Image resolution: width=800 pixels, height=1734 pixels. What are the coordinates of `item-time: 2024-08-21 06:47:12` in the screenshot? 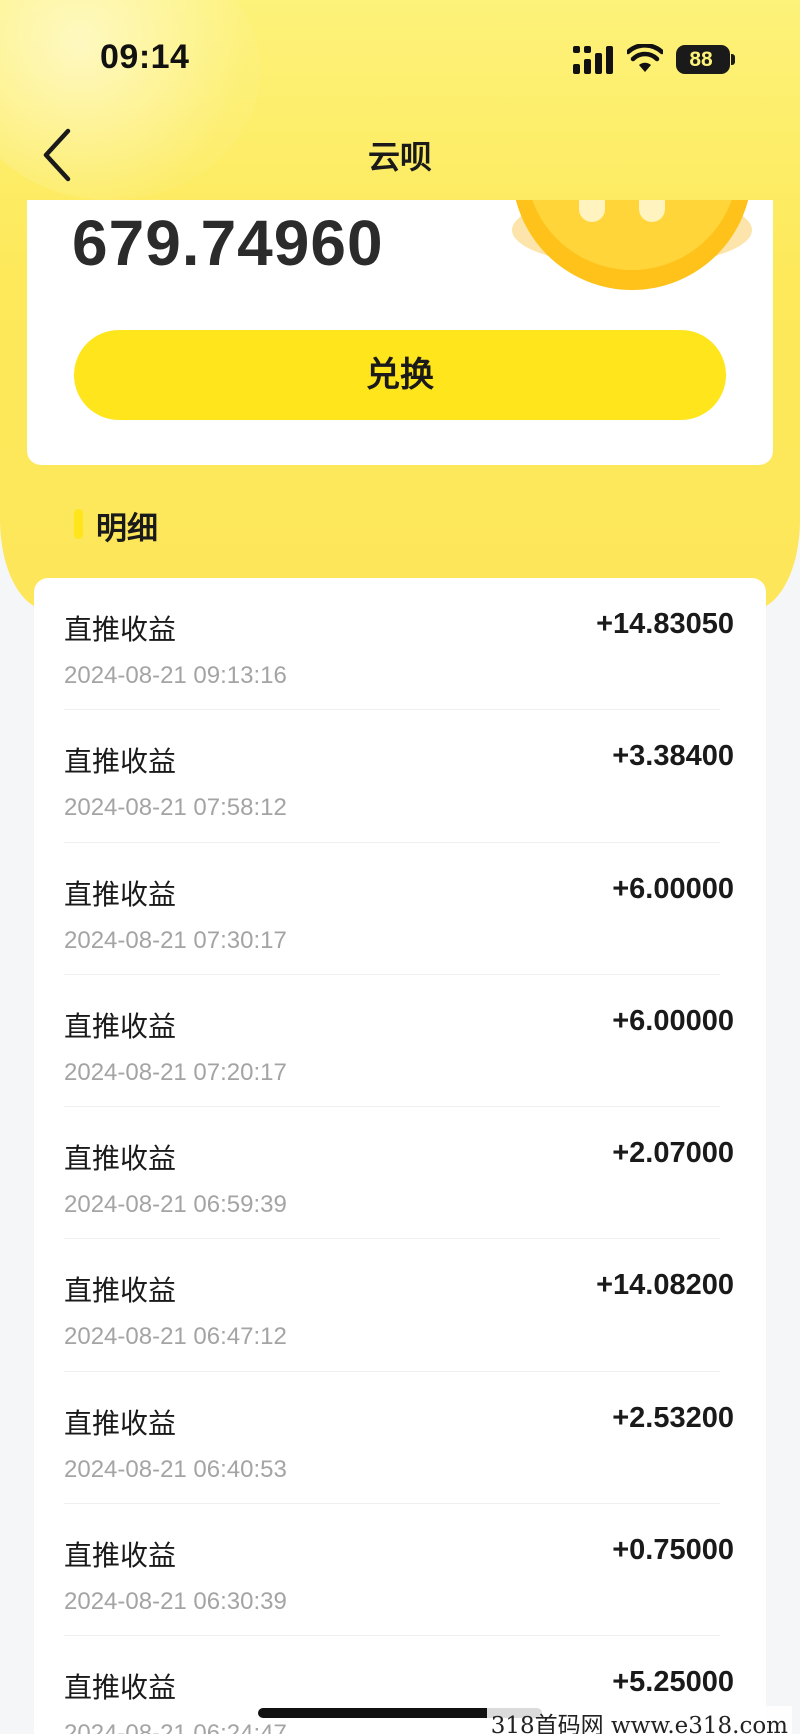 It's located at (175, 1337).